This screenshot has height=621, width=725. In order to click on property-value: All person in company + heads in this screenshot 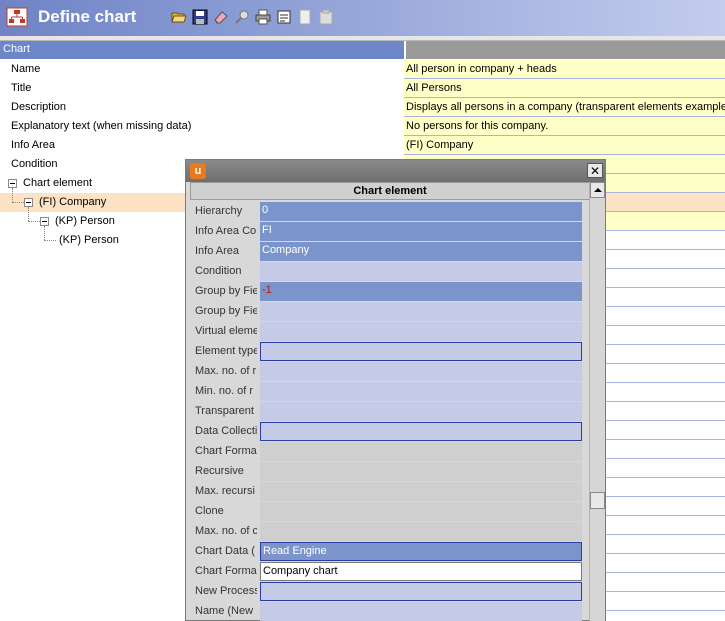, I will do `click(564, 69)`.